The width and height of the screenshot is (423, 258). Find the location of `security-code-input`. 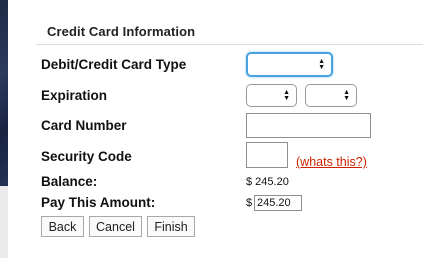

security-code-input is located at coordinates (267, 155).